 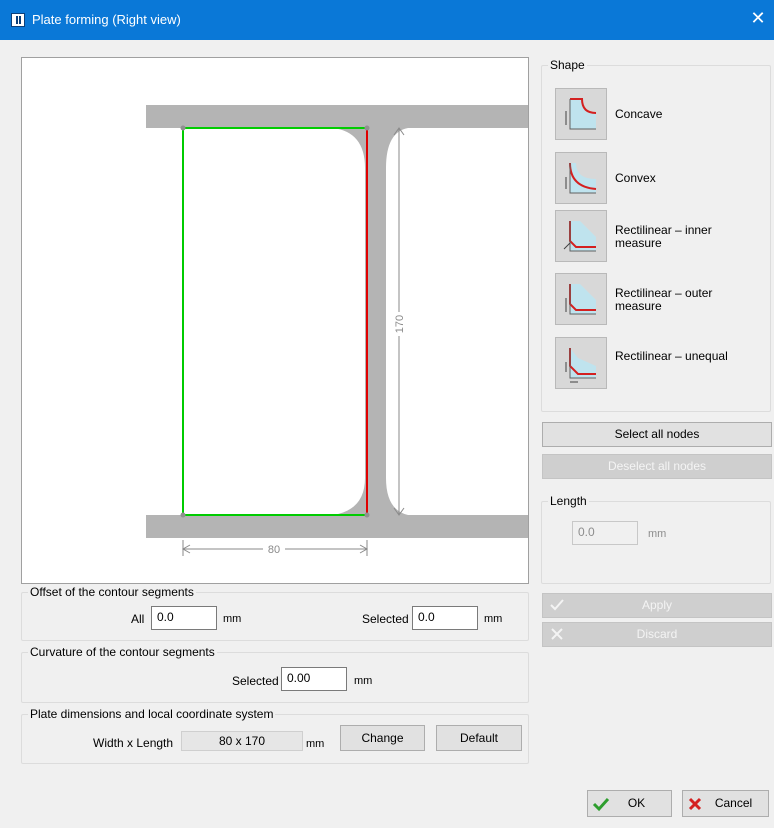 I want to click on discard-label: Discard, so click(x=657, y=634).